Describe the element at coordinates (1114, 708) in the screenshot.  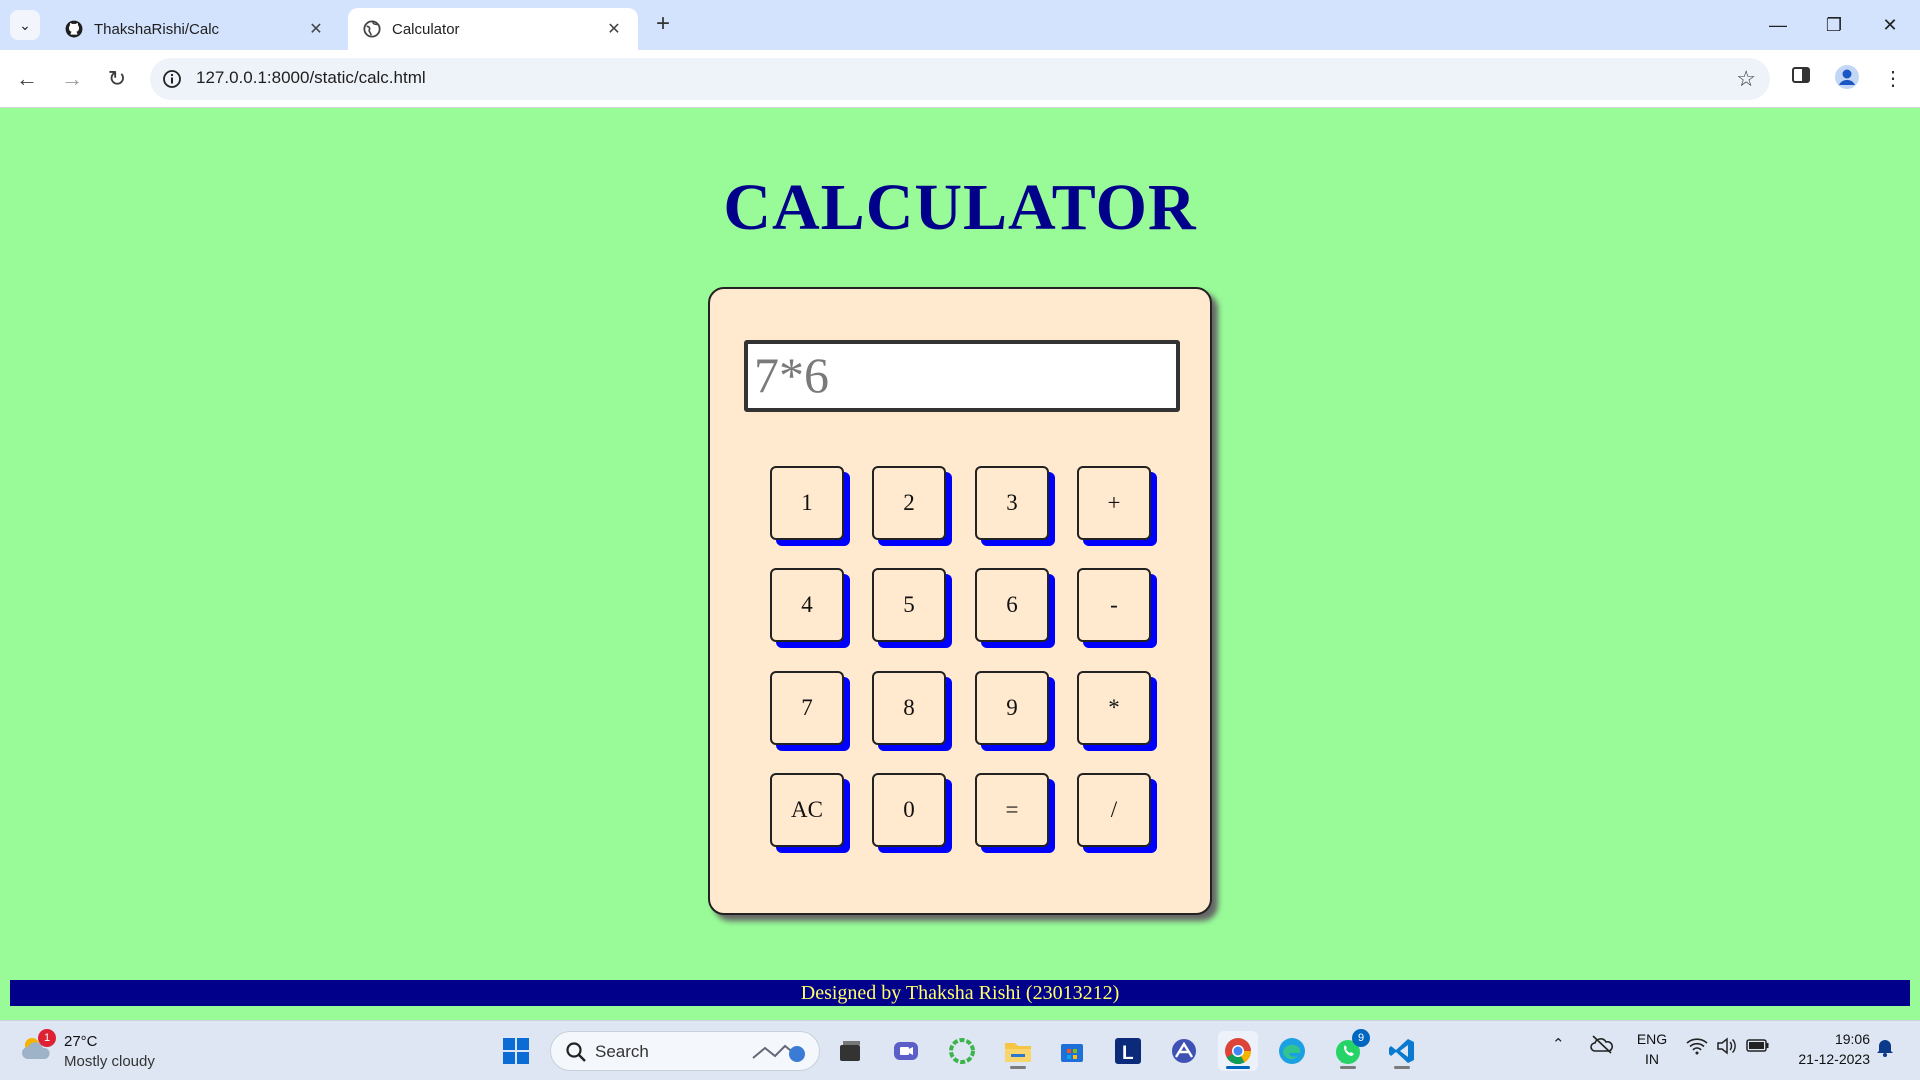
I see `key-multiply: *` at that location.